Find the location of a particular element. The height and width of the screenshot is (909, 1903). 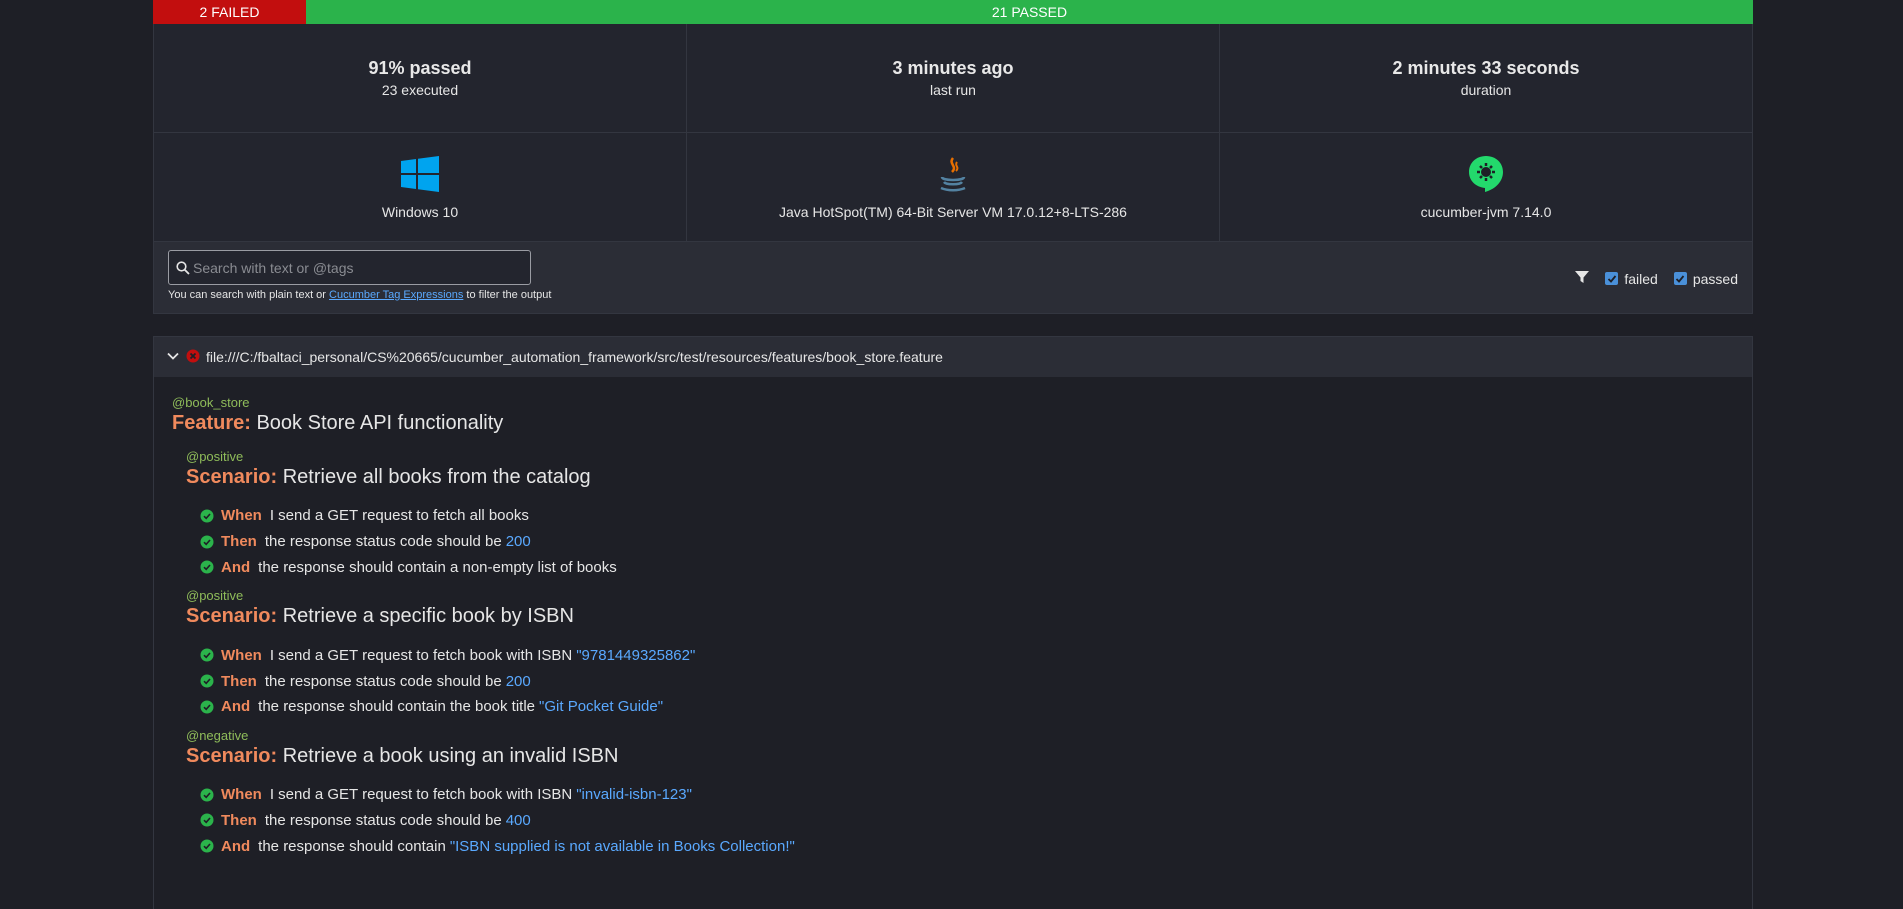

windows-icon is located at coordinates (420, 174).